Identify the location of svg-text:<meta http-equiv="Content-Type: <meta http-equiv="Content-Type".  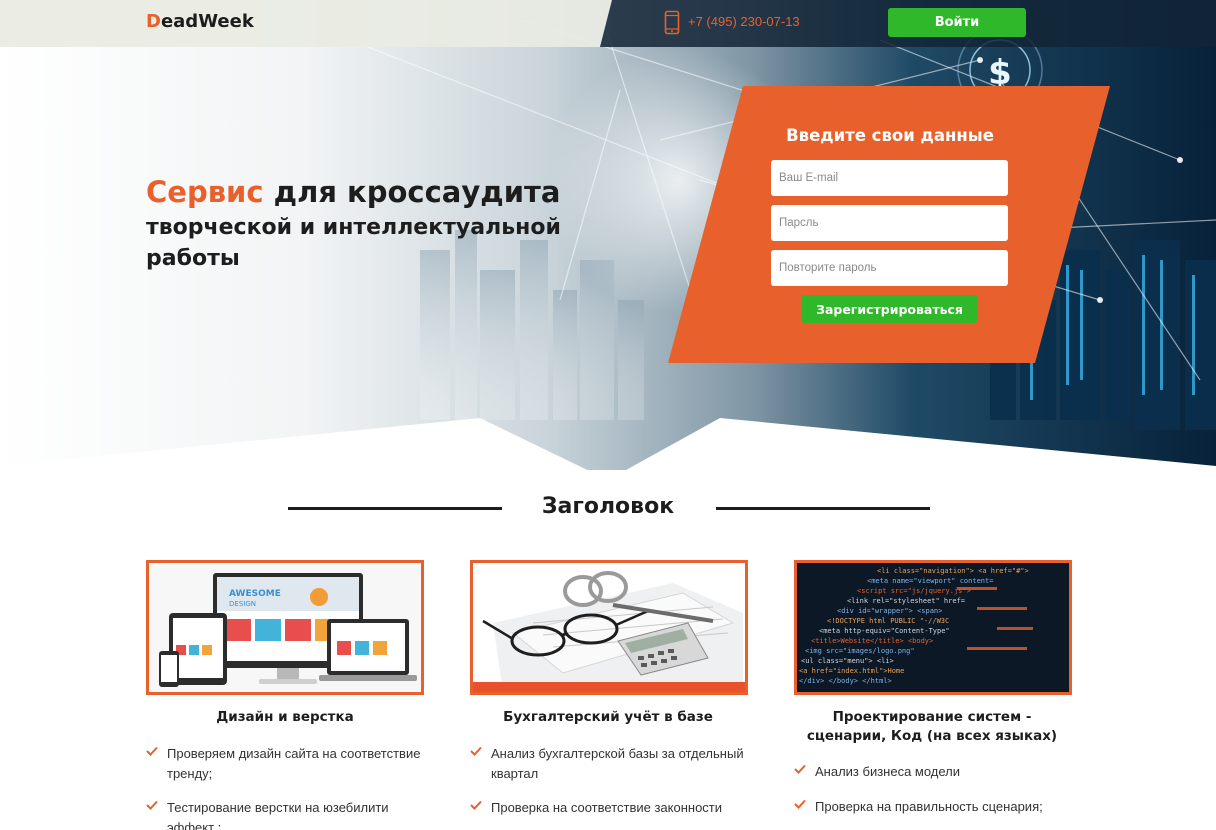
(884, 631).